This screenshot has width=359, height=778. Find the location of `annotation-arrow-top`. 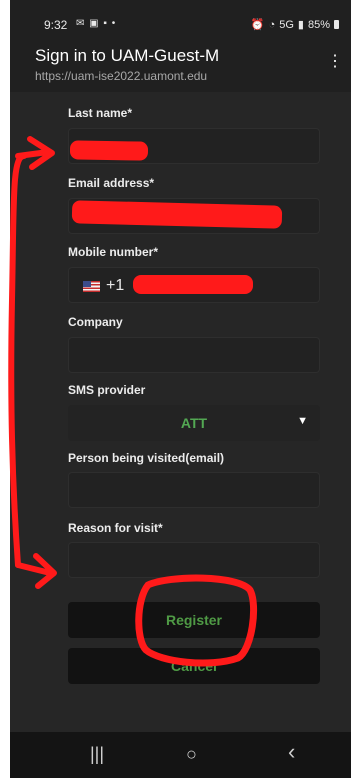

annotation-arrow-top is located at coordinates (35, 153).